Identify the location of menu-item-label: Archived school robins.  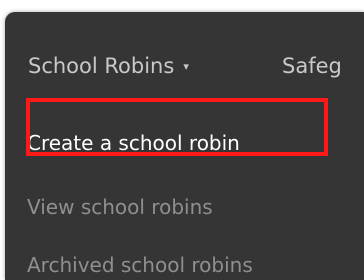
(140, 265).